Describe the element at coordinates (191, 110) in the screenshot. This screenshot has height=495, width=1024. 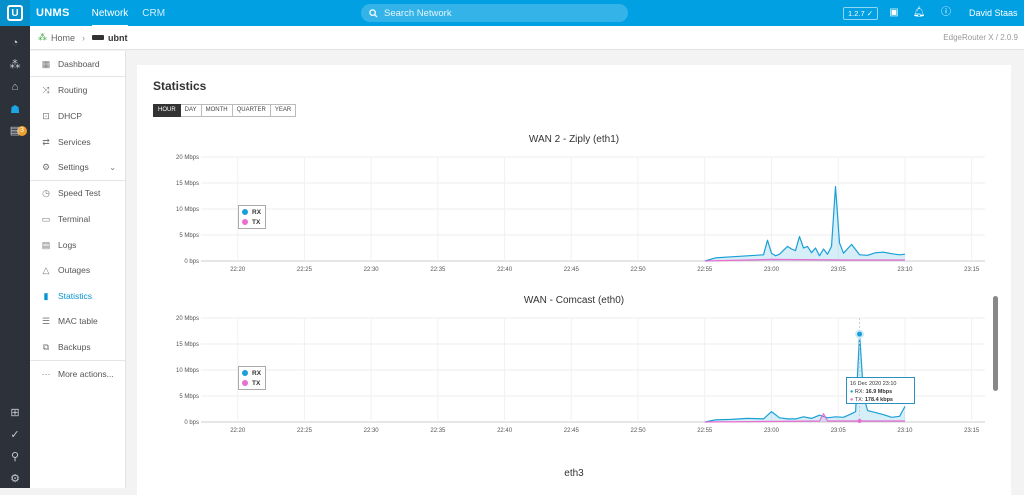
I see `tab-day: DAY` at that location.